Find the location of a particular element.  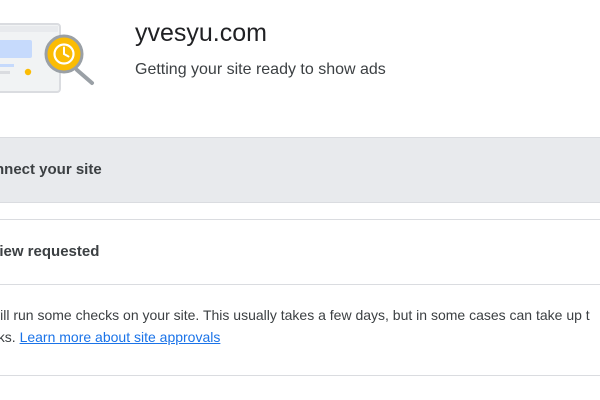

review-description-prefix: eks. is located at coordinates (8, 337).